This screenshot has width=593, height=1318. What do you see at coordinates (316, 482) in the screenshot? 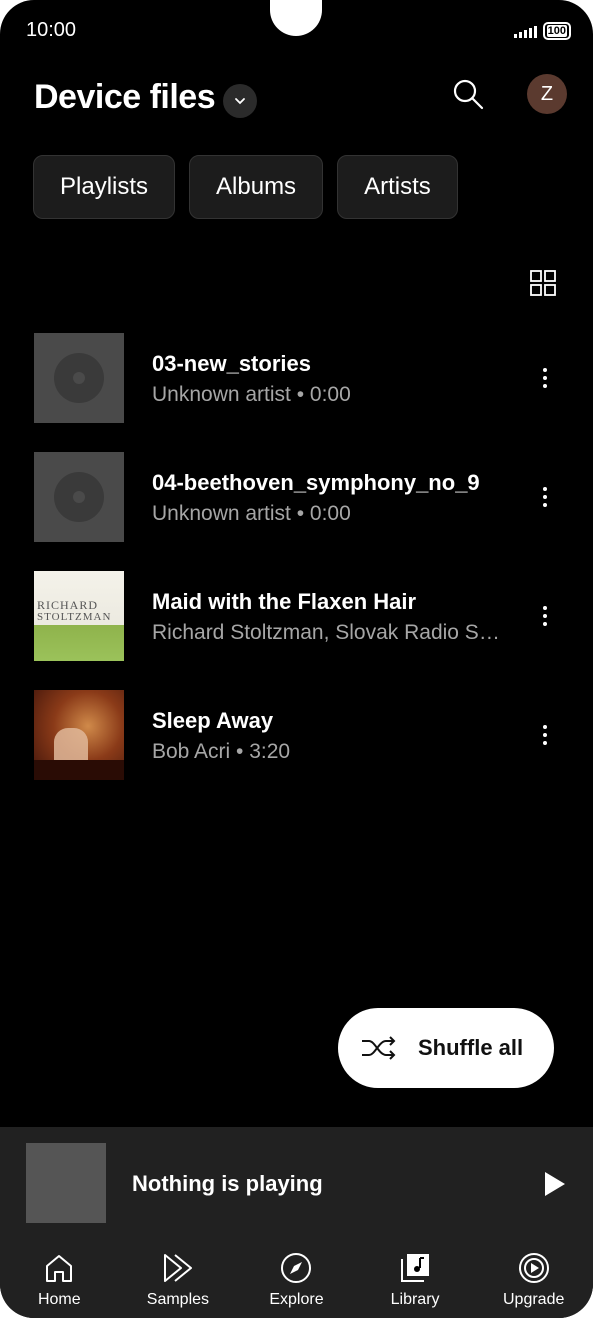
I see `track-title: 04-beethoven_symphony_no_9` at bounding box center [316, 482].